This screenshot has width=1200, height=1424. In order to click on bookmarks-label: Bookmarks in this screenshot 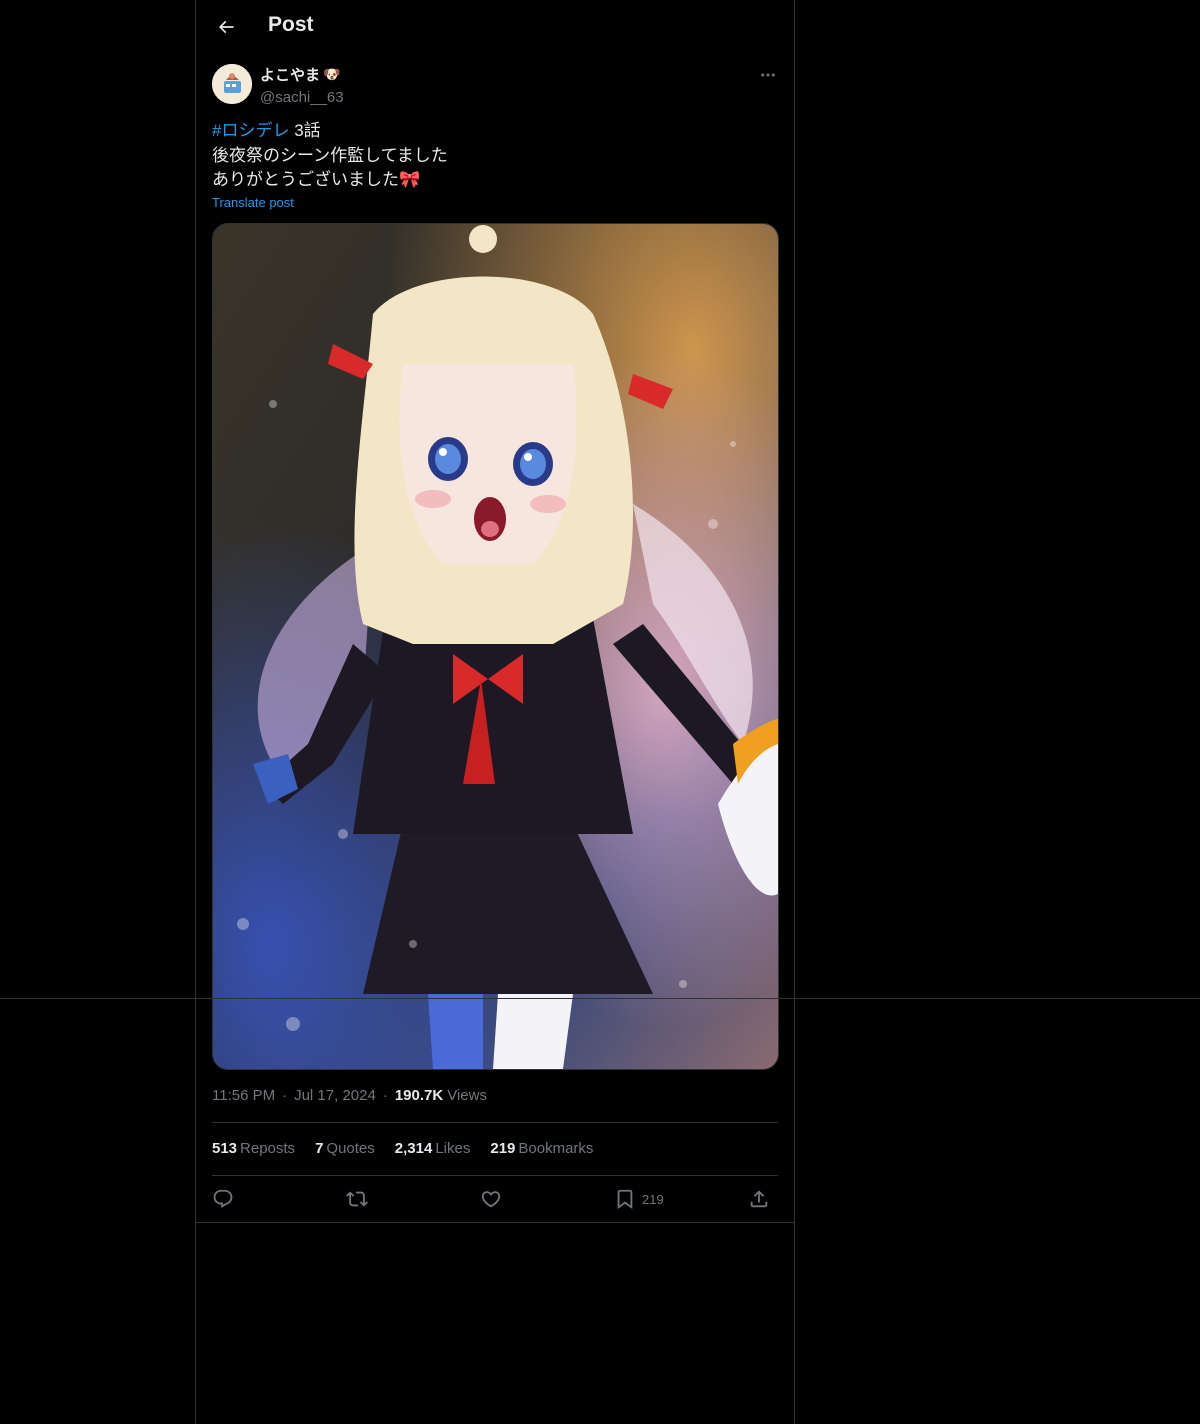, I will do `click(556, 1148)`.